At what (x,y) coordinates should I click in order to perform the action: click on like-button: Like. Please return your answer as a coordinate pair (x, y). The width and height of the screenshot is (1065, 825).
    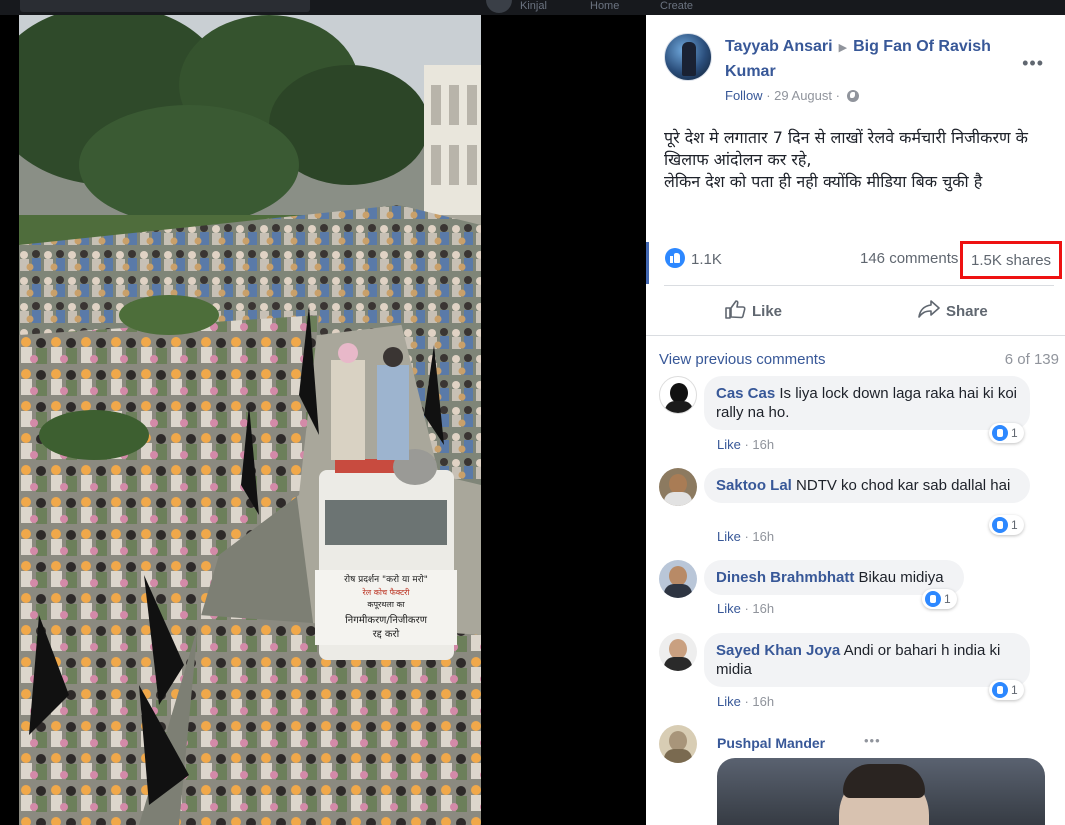
    Looking at the image, I should click on (753, 309).